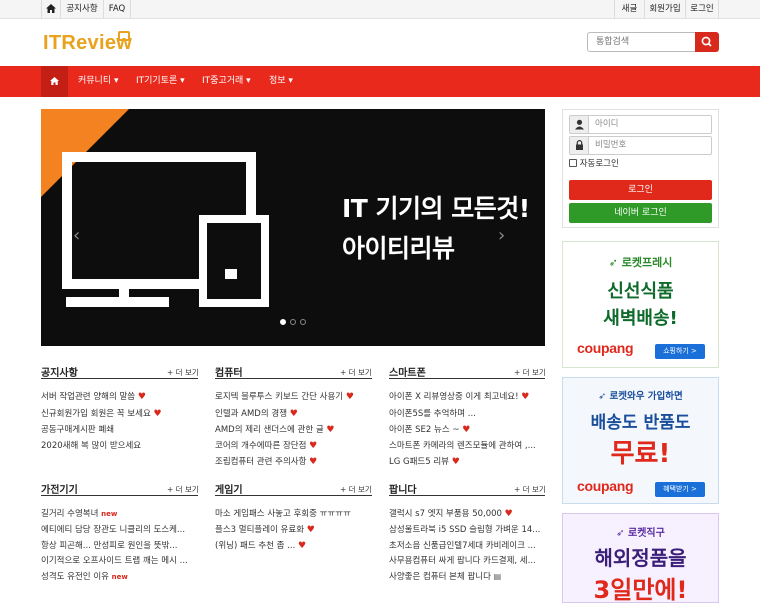 The width and height of the screenshot is (760, 605). I want to click on board-title: 팝니다, so click(403, 488).